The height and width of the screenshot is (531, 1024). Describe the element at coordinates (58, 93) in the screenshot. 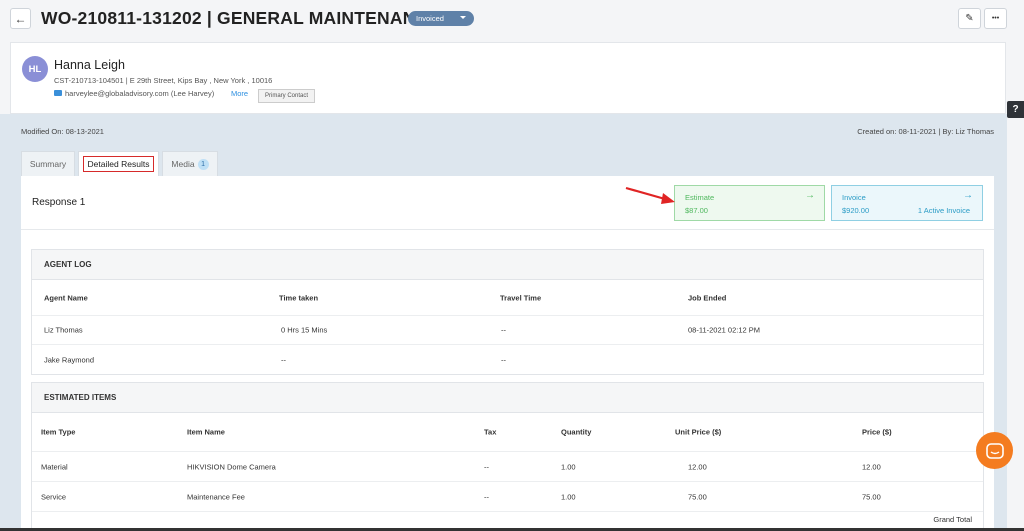

I see `mail-icon` at that location.